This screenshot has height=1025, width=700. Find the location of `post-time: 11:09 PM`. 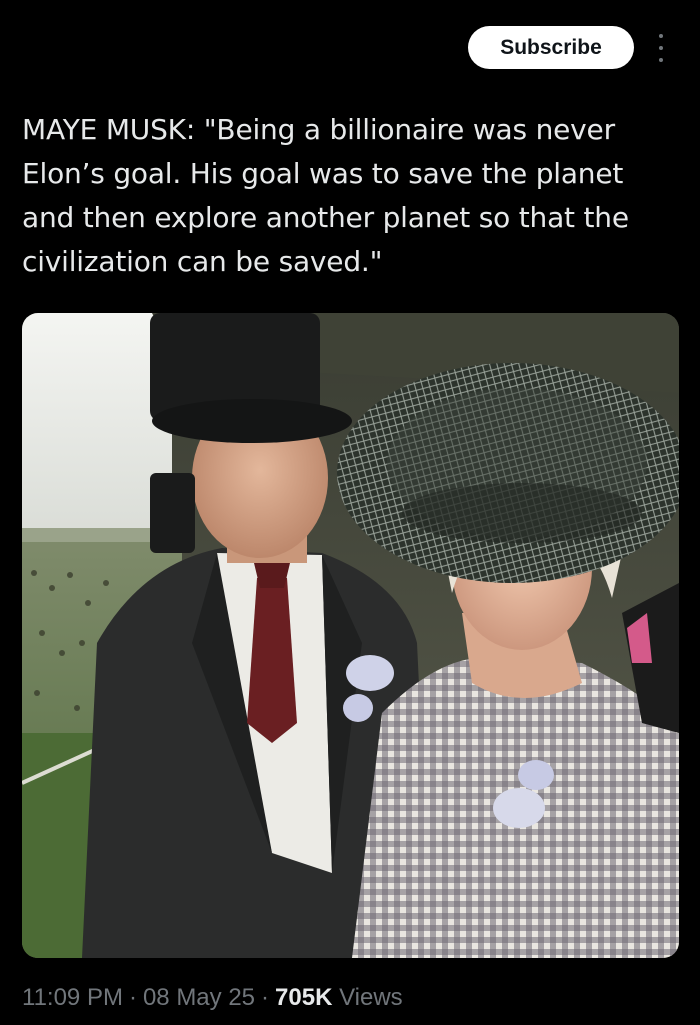

post-time: 11:09 PM is located at coordinates (72, 997).